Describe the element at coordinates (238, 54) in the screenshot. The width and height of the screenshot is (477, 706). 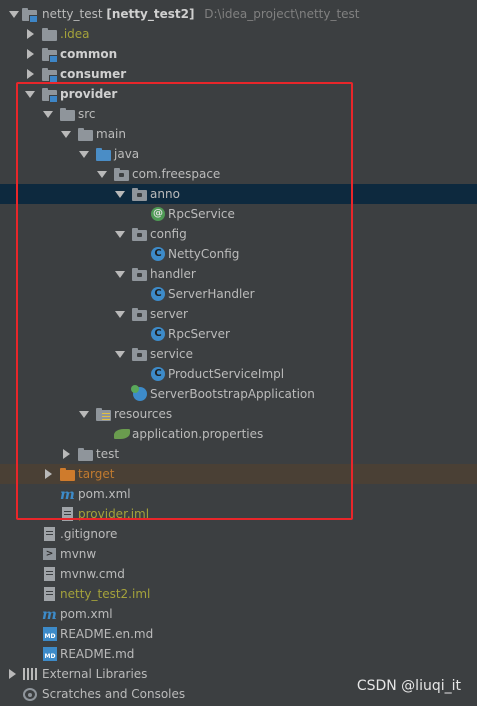
I see `tree-row-common: common` at that location.